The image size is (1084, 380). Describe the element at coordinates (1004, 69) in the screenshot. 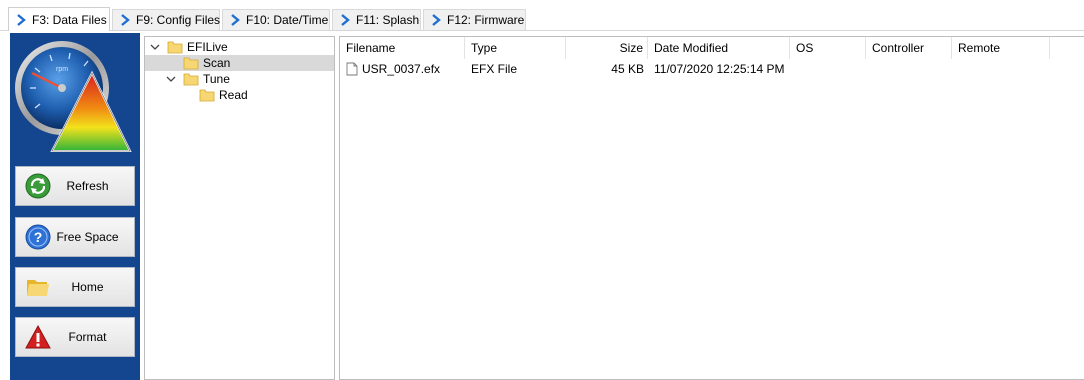

I see `cell-remote` at that location.